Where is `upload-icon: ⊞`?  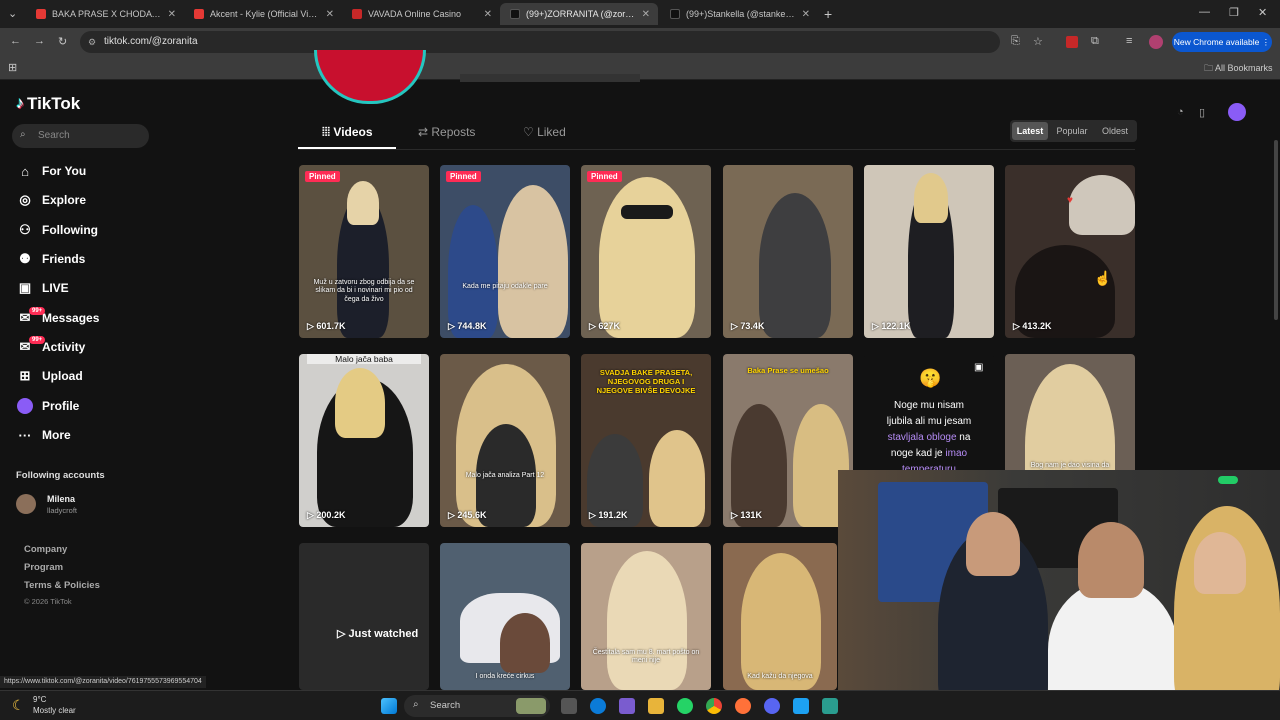 upload-icon: ⊞ is located at coordinates (25, 375).